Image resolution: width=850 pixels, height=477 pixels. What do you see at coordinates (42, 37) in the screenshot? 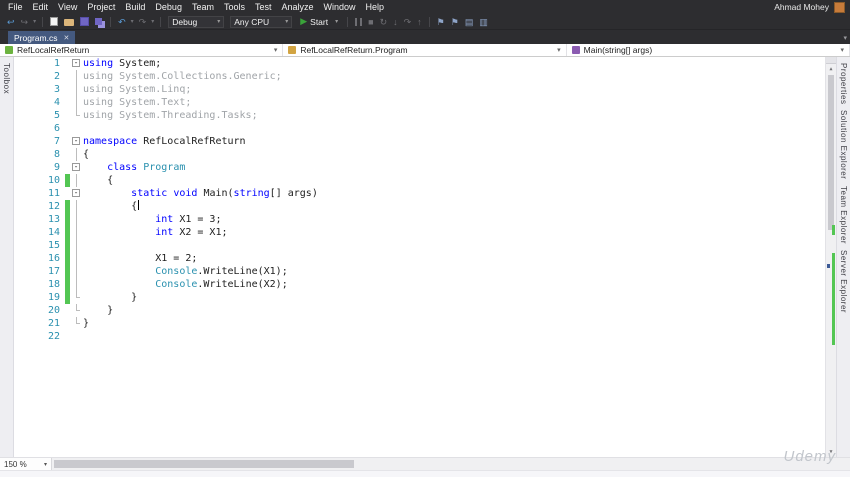
I see `tab-program-cs: Program.cs ✕` at bounding box center [42, 37].